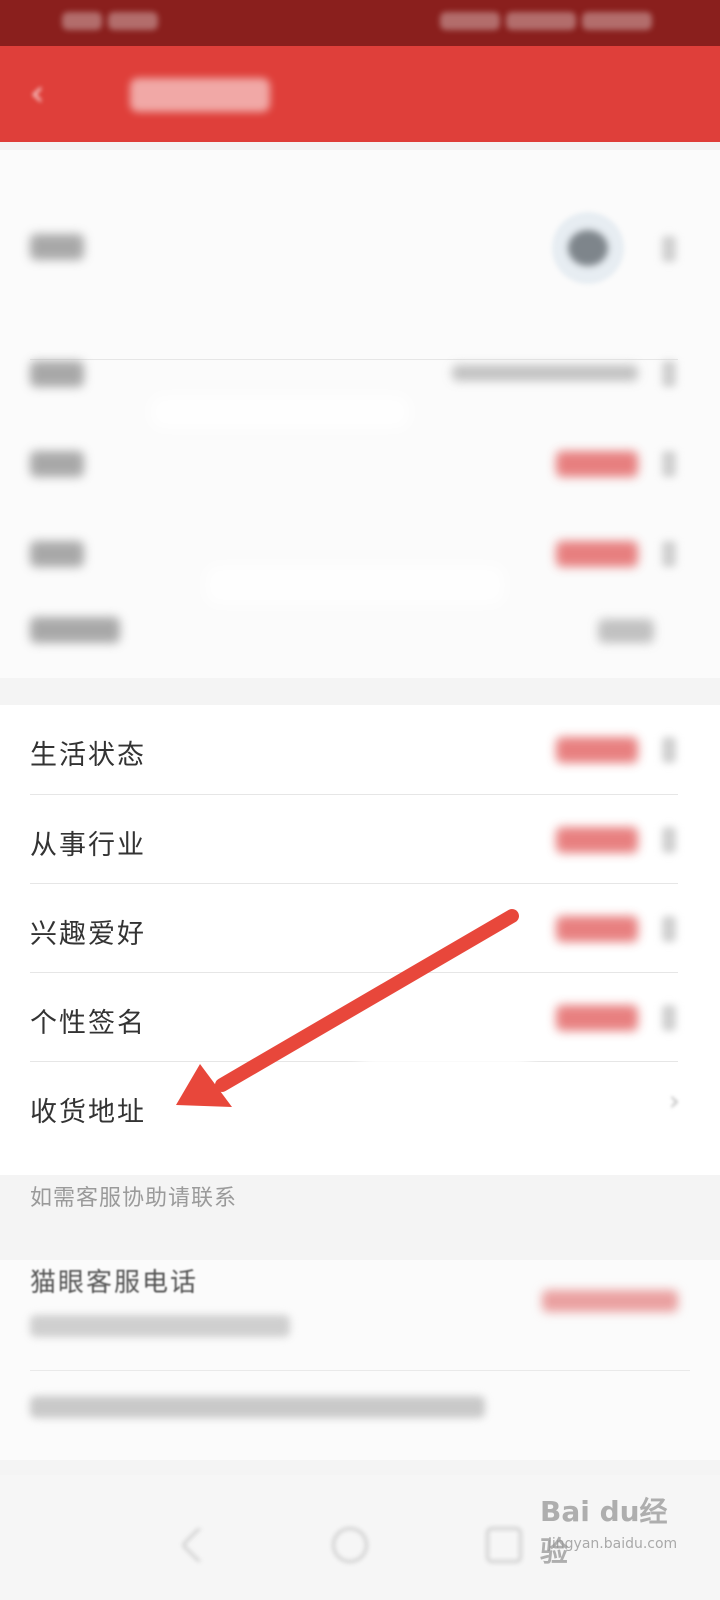  What do you see at coordinates (360, 928) in the screenshot?
I see `list-item: 兴趣爱好` at bounding box center [360, 928].